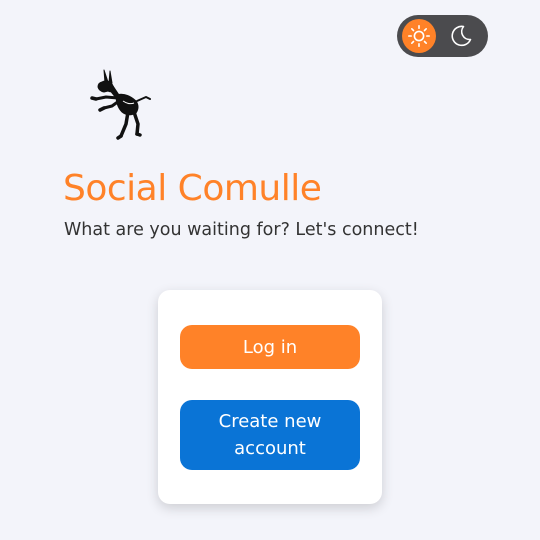  I want to click on dark-mode-option, so click(461, 36).